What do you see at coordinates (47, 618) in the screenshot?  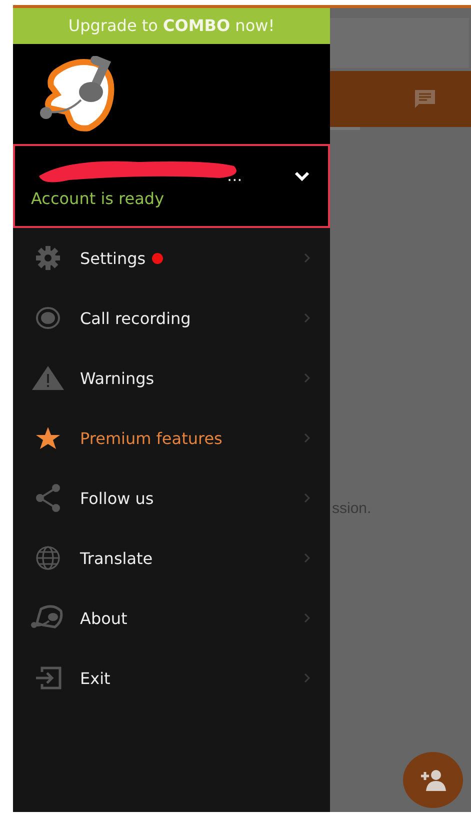 I see `headset-icon` at bounding box center [47, 618].